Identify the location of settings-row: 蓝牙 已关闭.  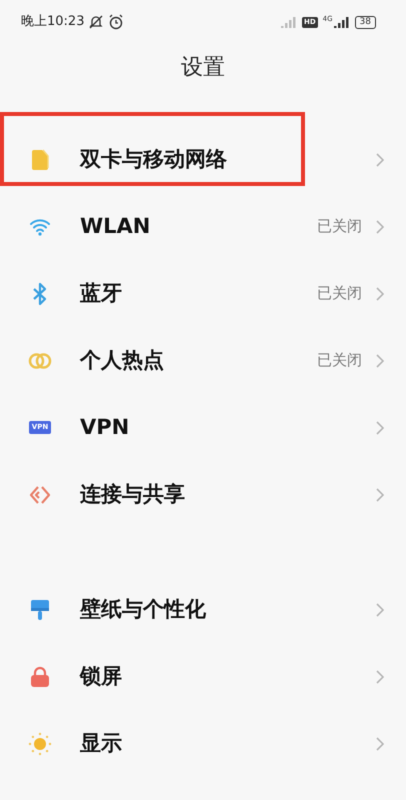
(203, 293).